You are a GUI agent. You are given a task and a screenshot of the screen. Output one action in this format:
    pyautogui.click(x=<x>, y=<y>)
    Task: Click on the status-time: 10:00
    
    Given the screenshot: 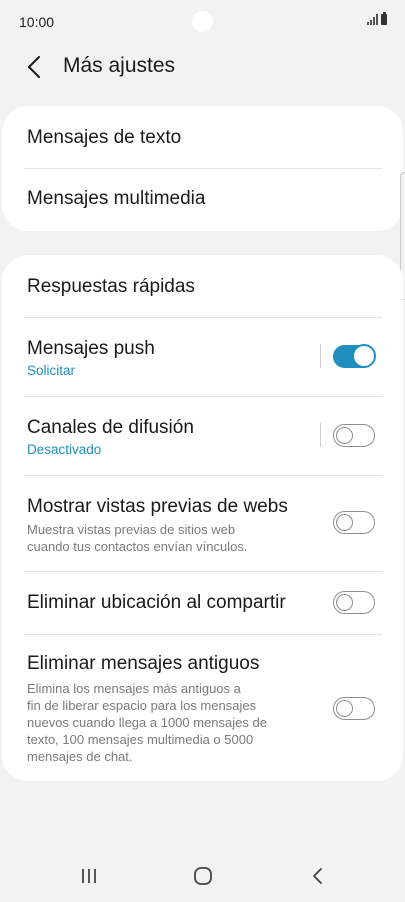 What is the action you would take?
    pyautogui.click(x=37, y=22)
    